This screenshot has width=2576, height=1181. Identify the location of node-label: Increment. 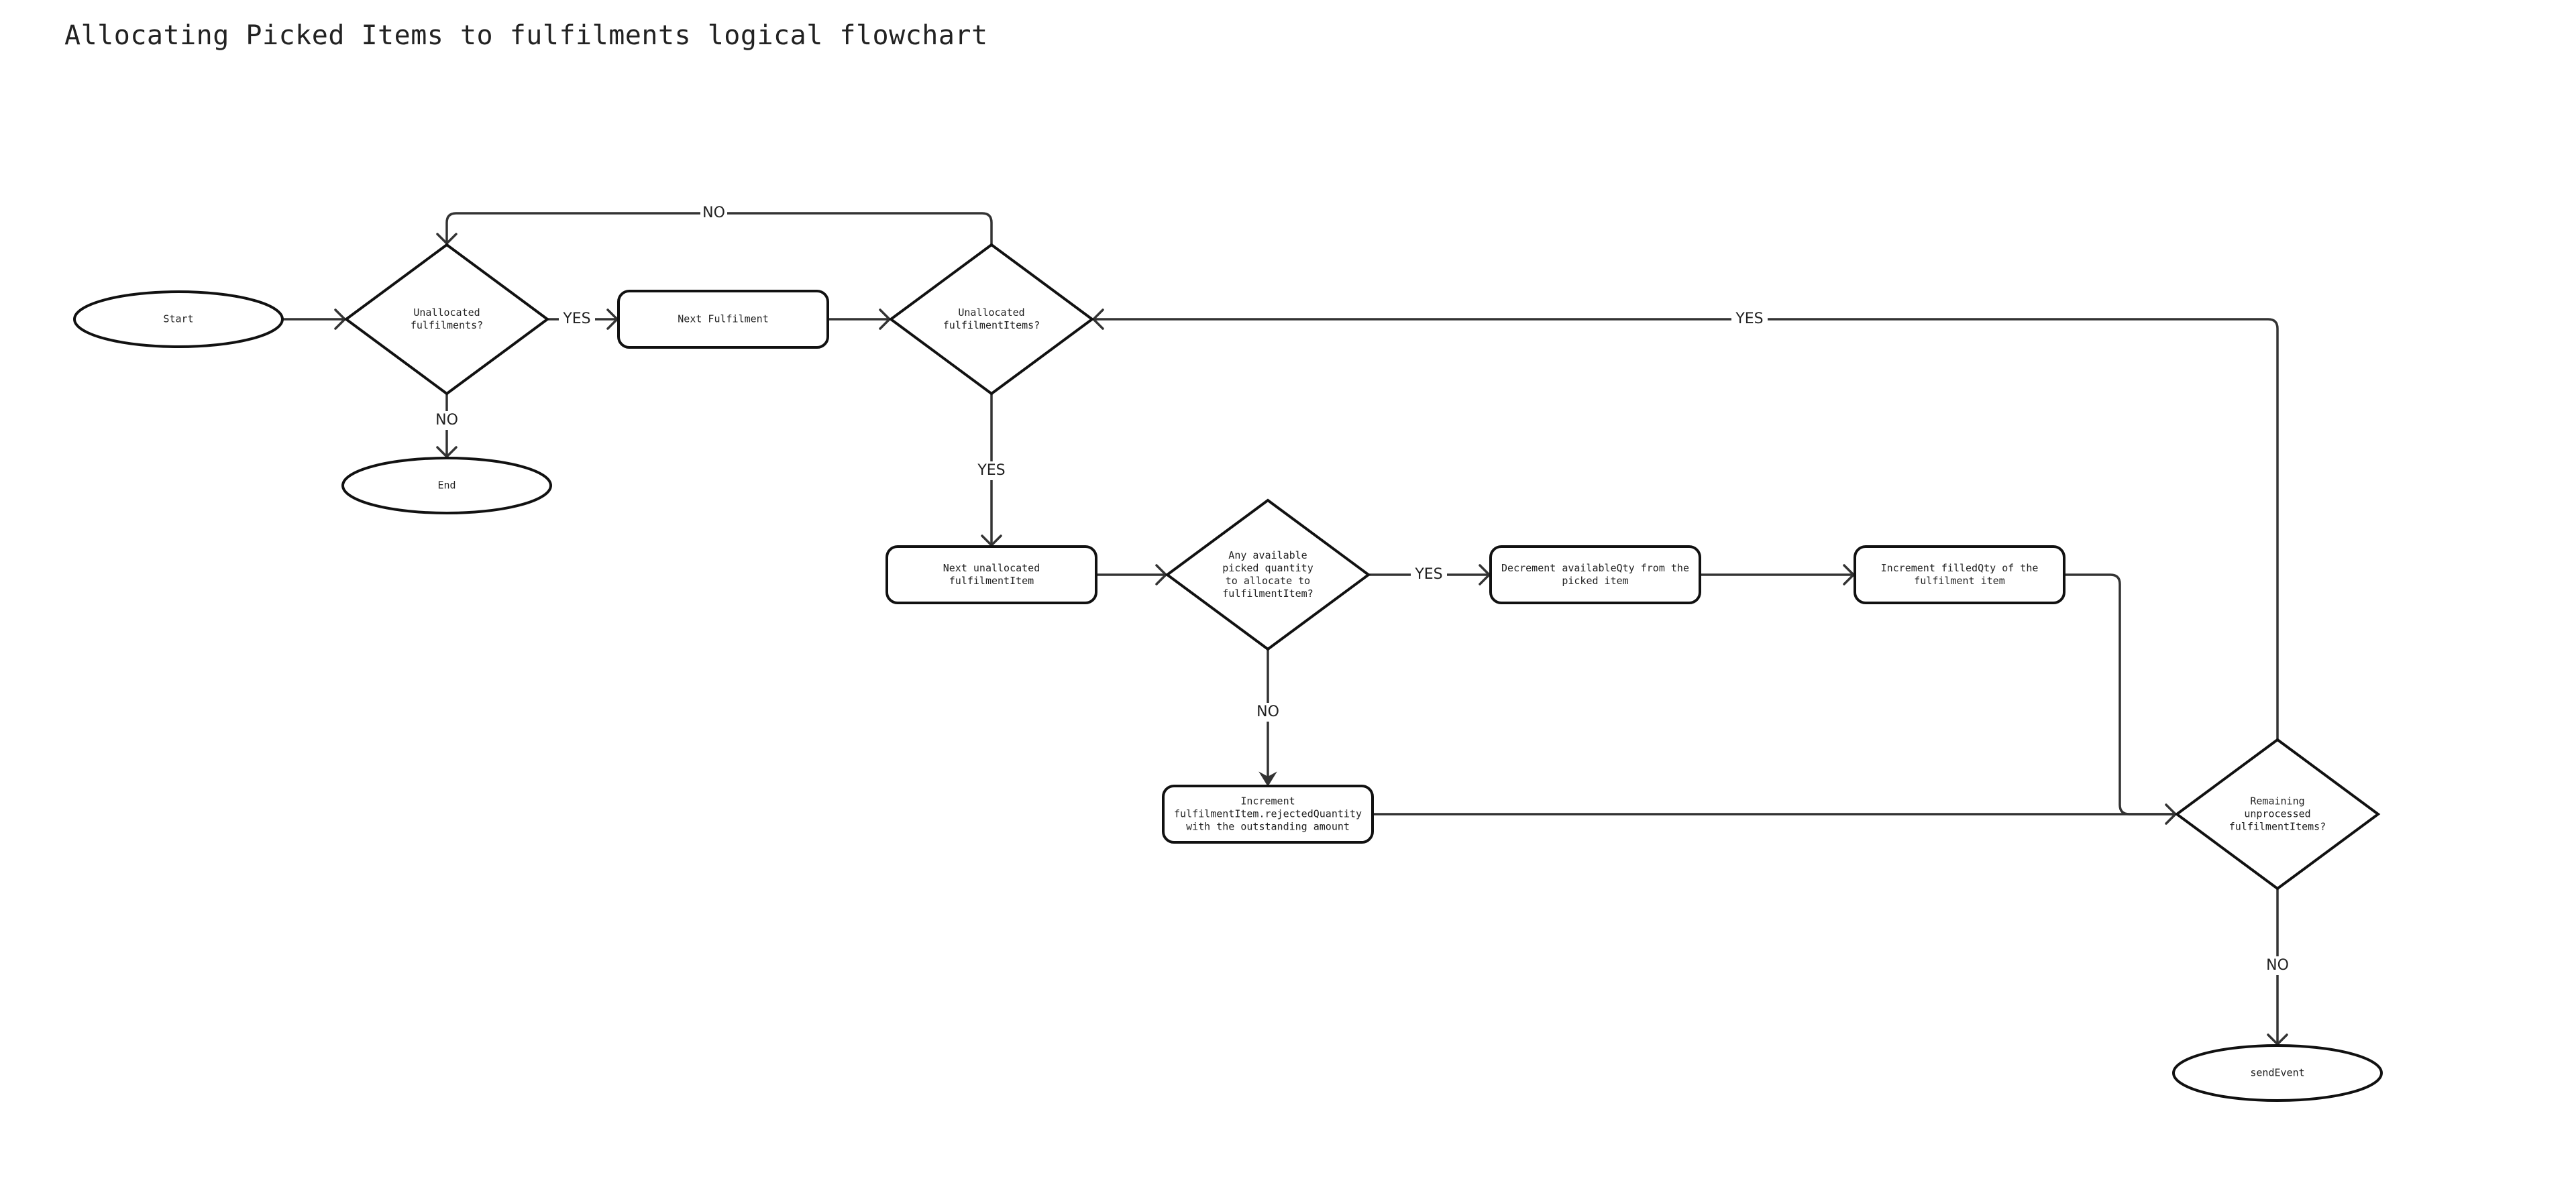
(1267, 801).